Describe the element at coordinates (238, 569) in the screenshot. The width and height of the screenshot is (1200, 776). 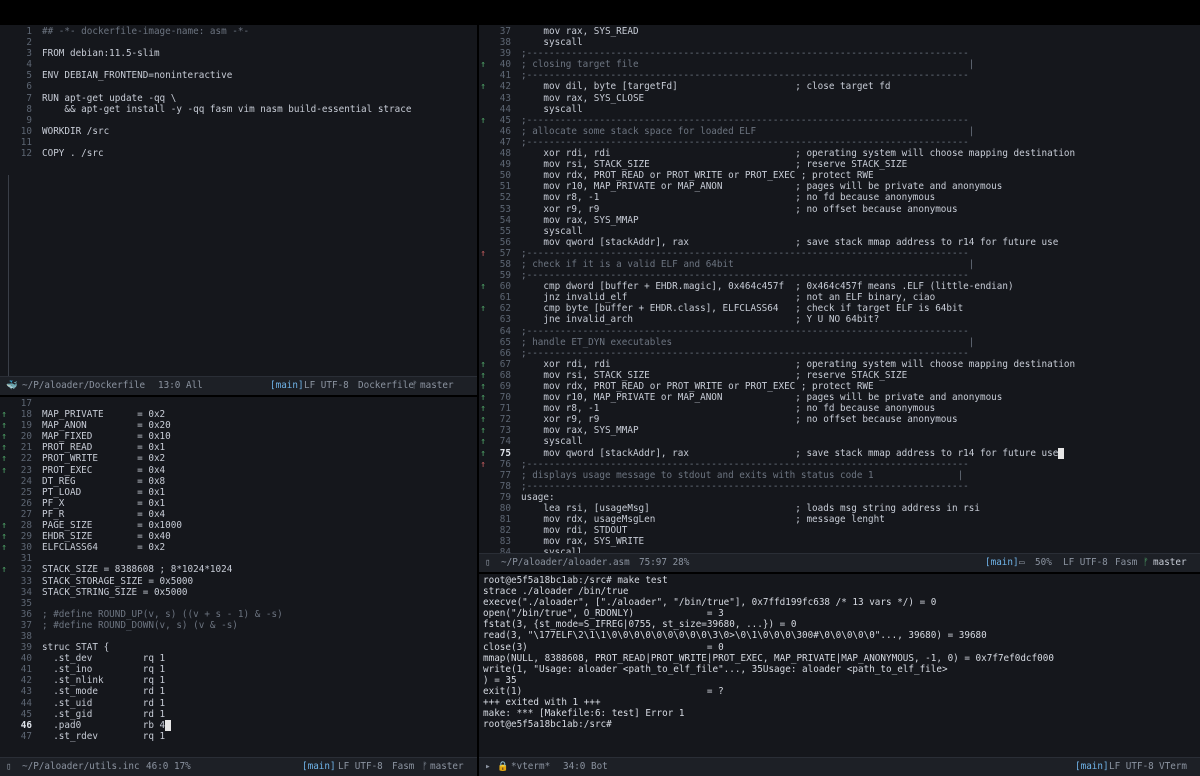
I see `code-line: ↑ 32 STACK_SIZE = 8388608 ; 8*1024*1024` at that location.